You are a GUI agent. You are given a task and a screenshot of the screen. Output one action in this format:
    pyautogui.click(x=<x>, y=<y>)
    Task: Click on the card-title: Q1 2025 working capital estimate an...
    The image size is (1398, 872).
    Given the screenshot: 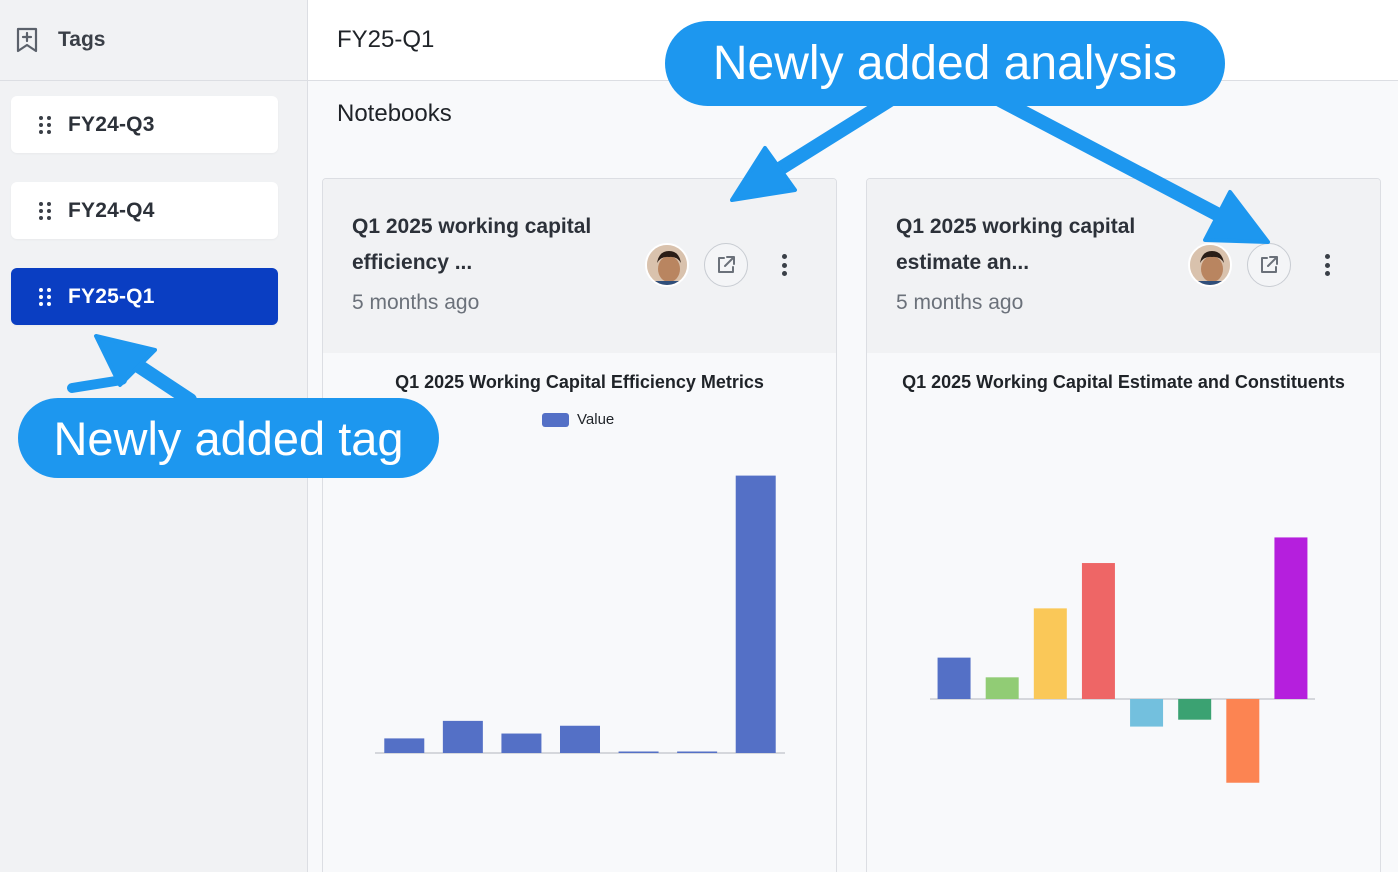 What is the action you would take?
    pyautogui.click(x=1036, y=245)
    